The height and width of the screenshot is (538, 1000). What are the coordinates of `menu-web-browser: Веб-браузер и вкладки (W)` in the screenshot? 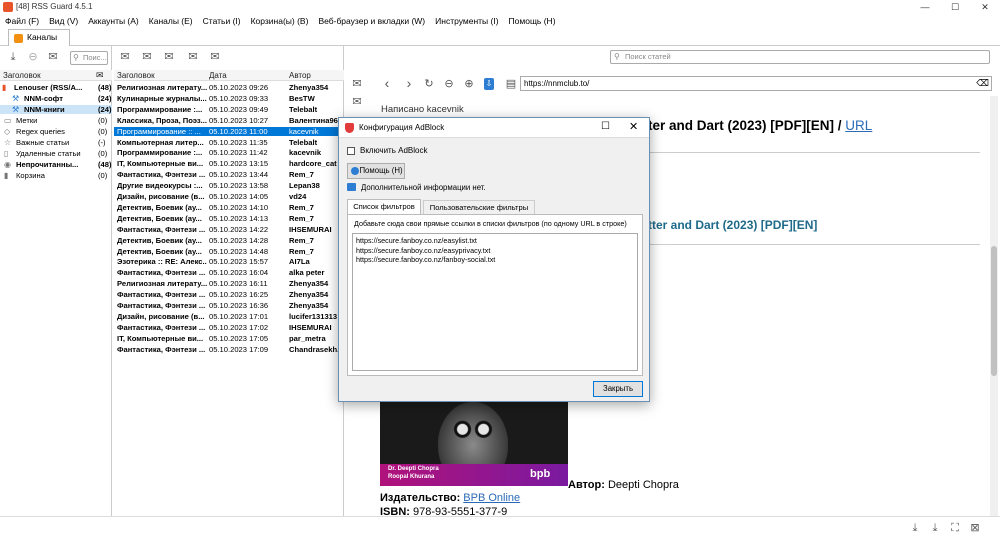 It's located at (371, 21).